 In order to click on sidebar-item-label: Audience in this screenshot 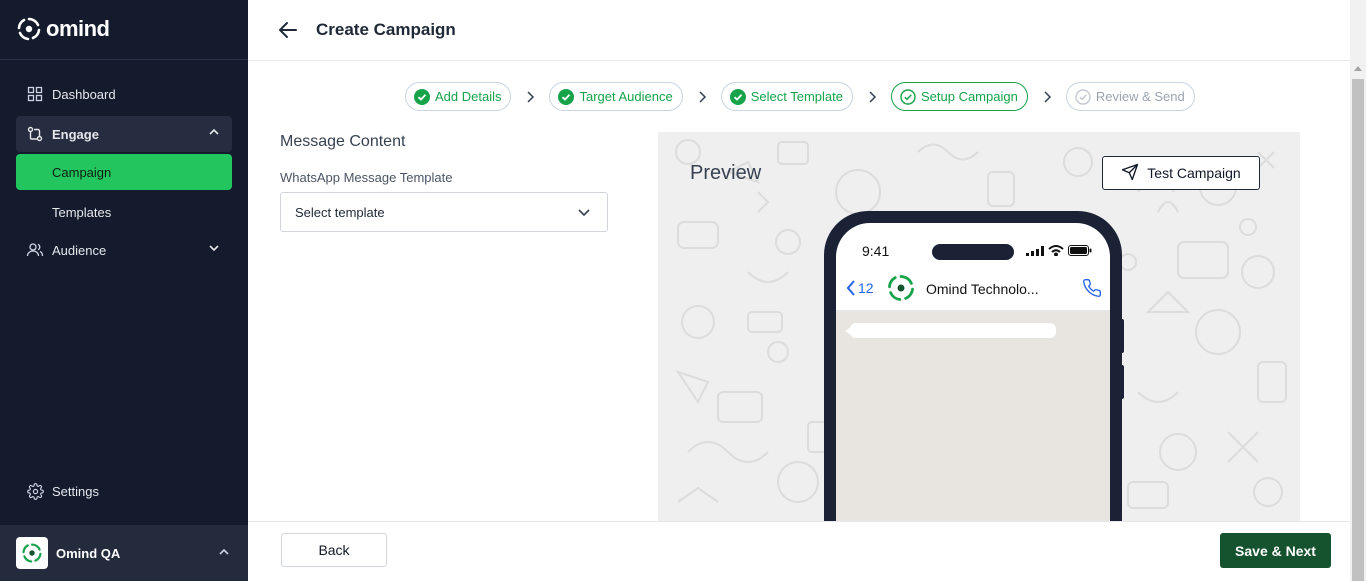, I will do `click(79, 250)`.